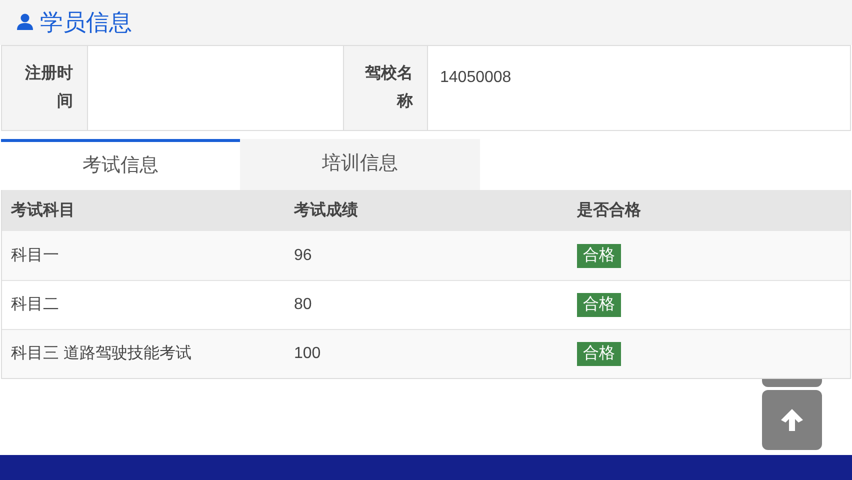 This screenshot has width=852, height=480. Describe the element at coordinates (101, 353) in the screenshot. I see `table-cell: 科目三 道路驾驶技能考试` at that location.